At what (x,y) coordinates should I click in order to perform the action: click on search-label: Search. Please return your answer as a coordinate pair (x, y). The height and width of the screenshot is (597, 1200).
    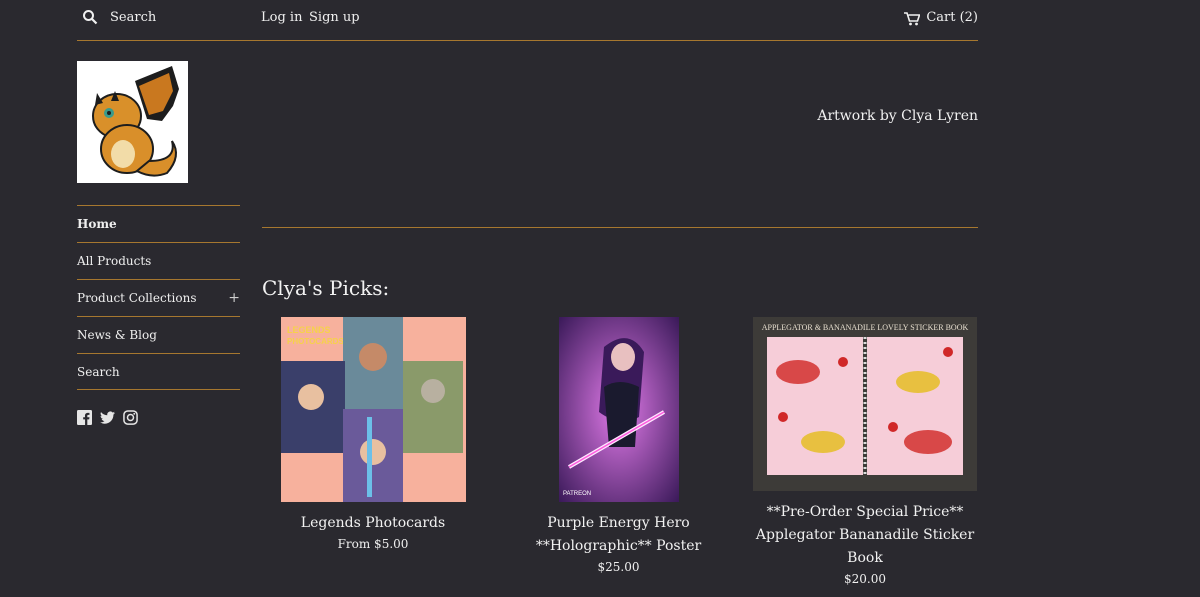
    Looking at the image, I should click on (133, 17).